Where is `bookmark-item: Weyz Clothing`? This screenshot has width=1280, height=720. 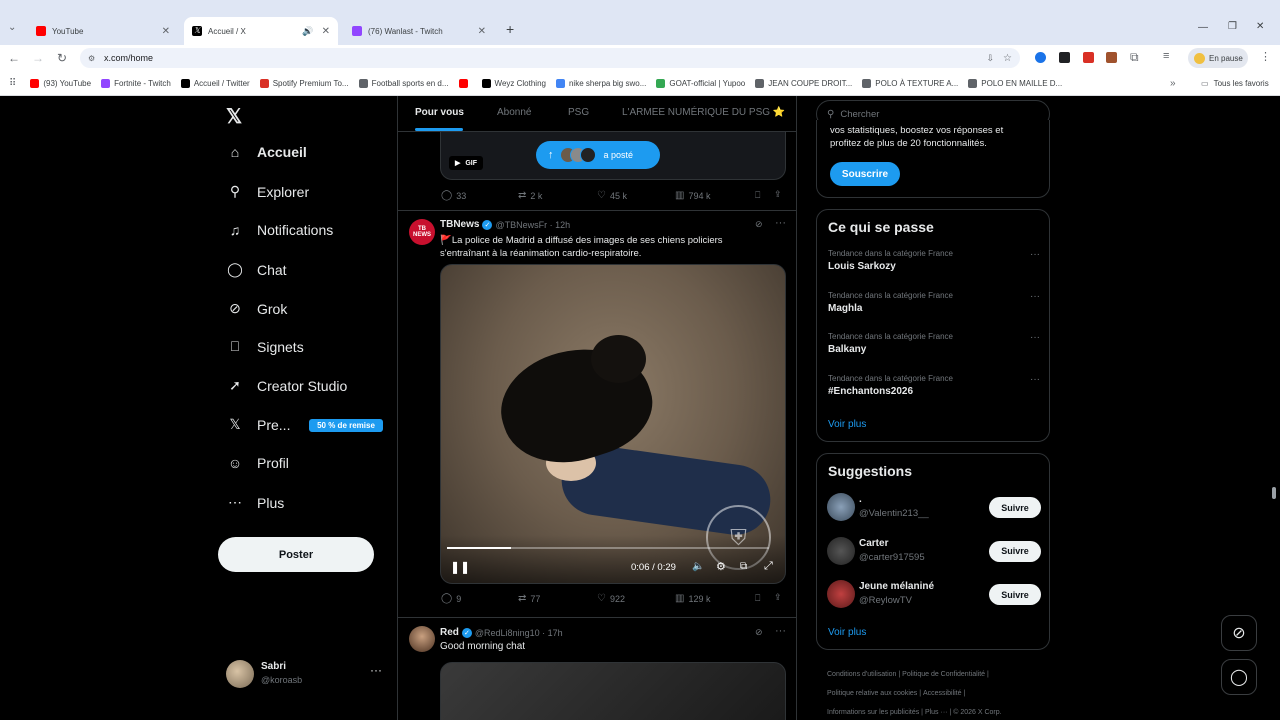
bookmark-item: Weyz Clothing is located at coordinates (513, 83).